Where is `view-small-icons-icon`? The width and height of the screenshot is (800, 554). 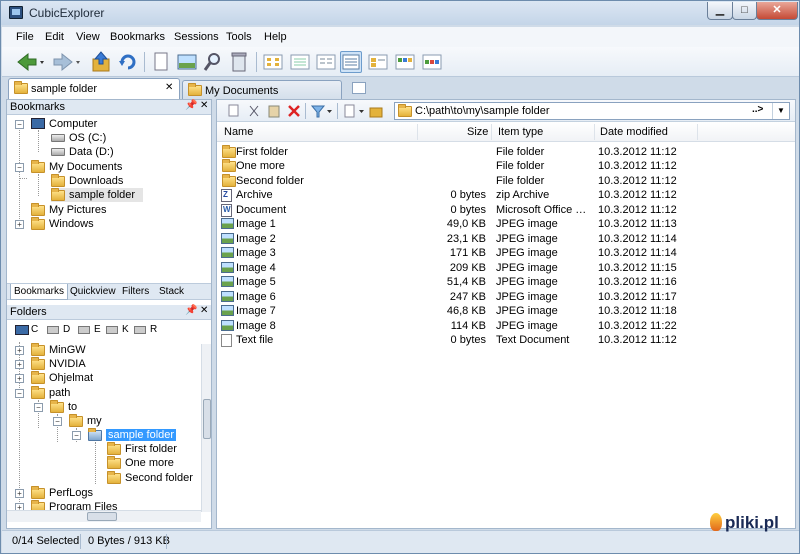 view-small-icons-icon is located at coordinates (300, 62).